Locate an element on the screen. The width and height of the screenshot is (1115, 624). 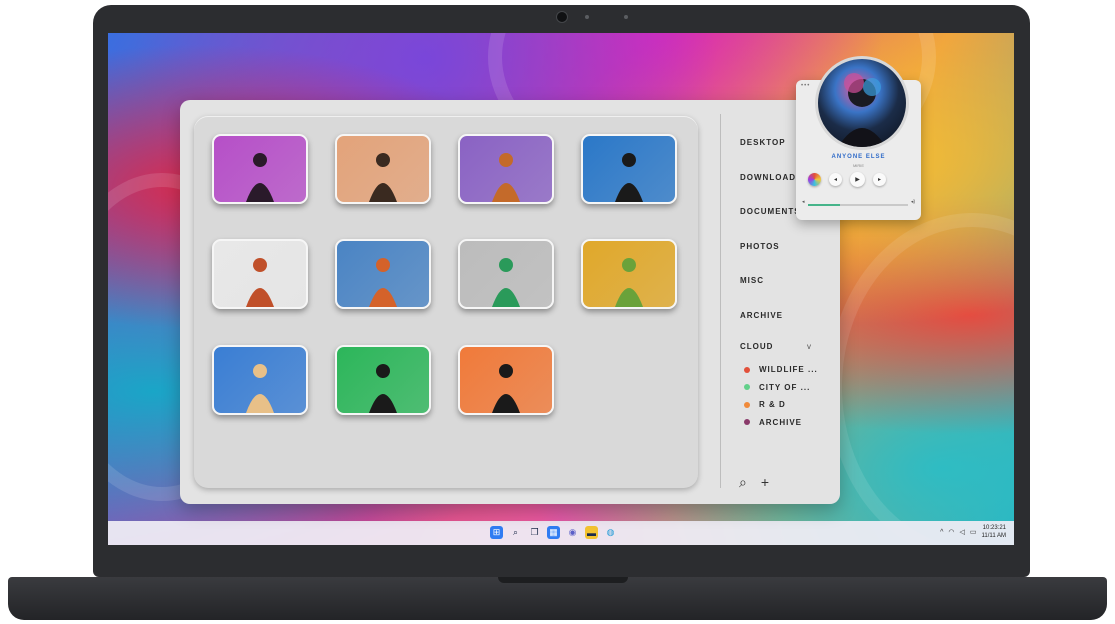
system-tray: ^ ◠ ◁ ▭ 10:23:21 11/11 AM is located at coordinates (973, 532).